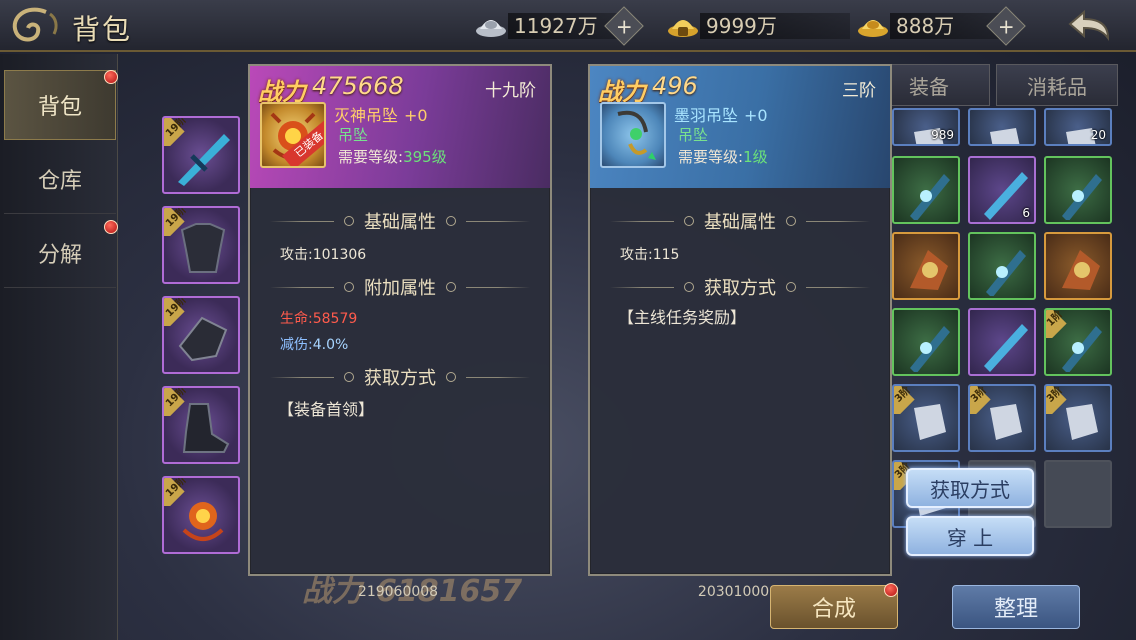 The width and height of the screenshot is (1136, 640). I want to click on nav-item-label: 分解, so click(59, 255).